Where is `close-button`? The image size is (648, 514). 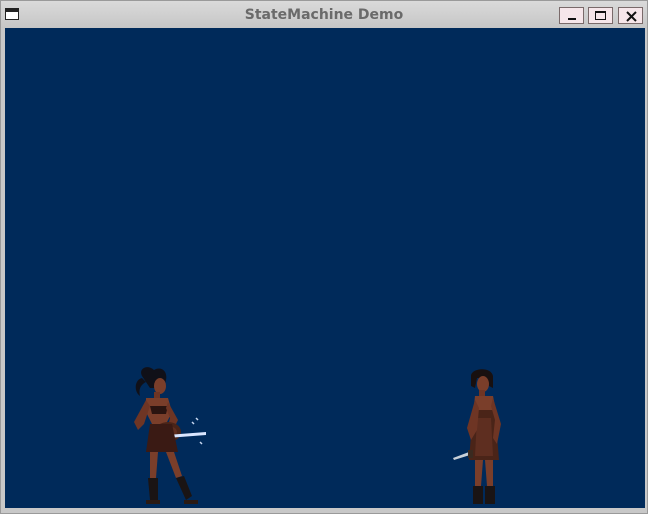 close-button is located at coordinates (630, 15).